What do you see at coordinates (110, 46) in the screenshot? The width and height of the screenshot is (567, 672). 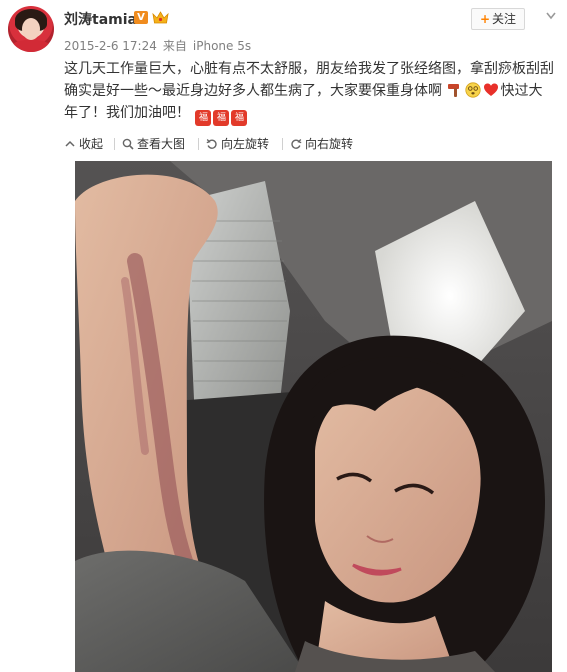 I see `post-date: 2015-2-6 17:24` at bounding box center [110, 46].